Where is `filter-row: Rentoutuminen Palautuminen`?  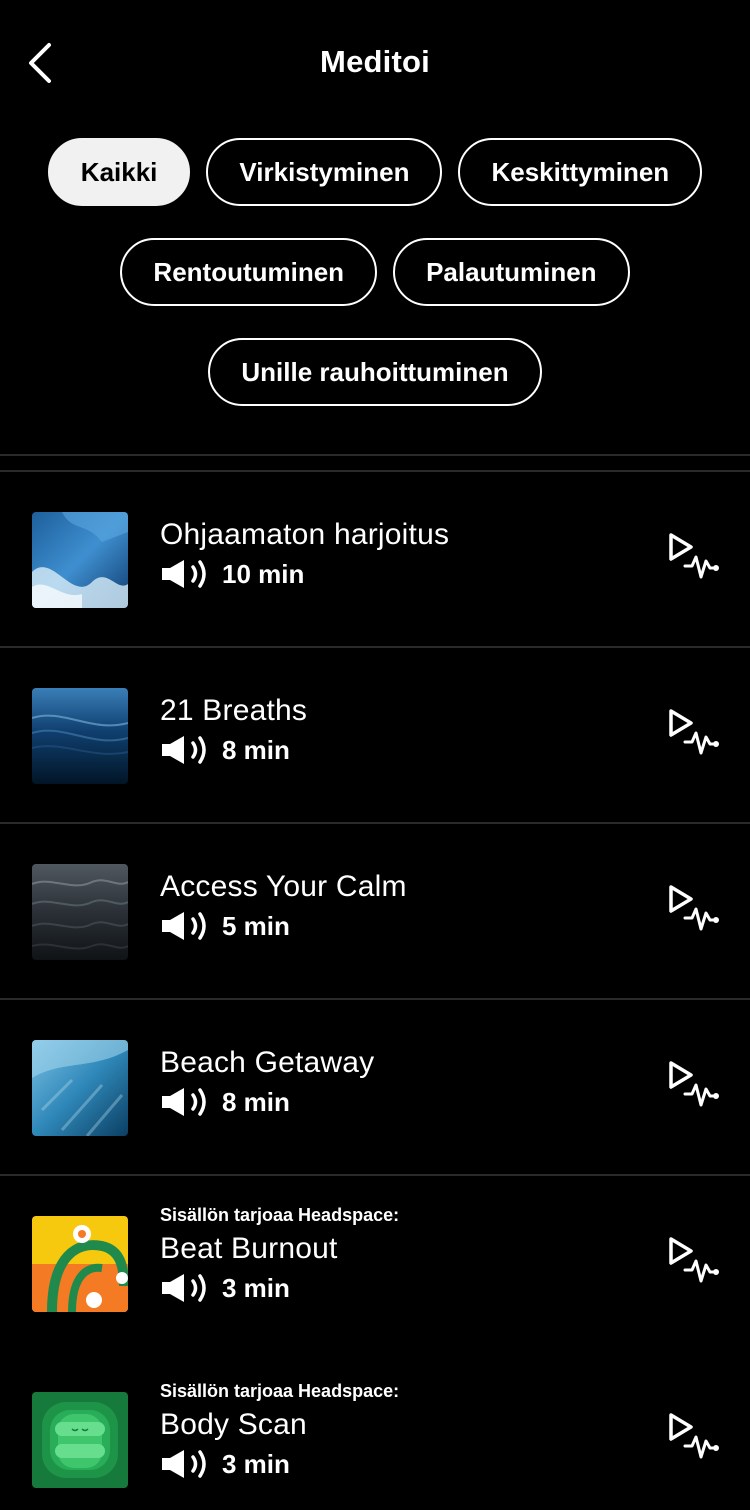
filter-row: Rentoutuminen Palautuminen is located at coordinates (375, 272).